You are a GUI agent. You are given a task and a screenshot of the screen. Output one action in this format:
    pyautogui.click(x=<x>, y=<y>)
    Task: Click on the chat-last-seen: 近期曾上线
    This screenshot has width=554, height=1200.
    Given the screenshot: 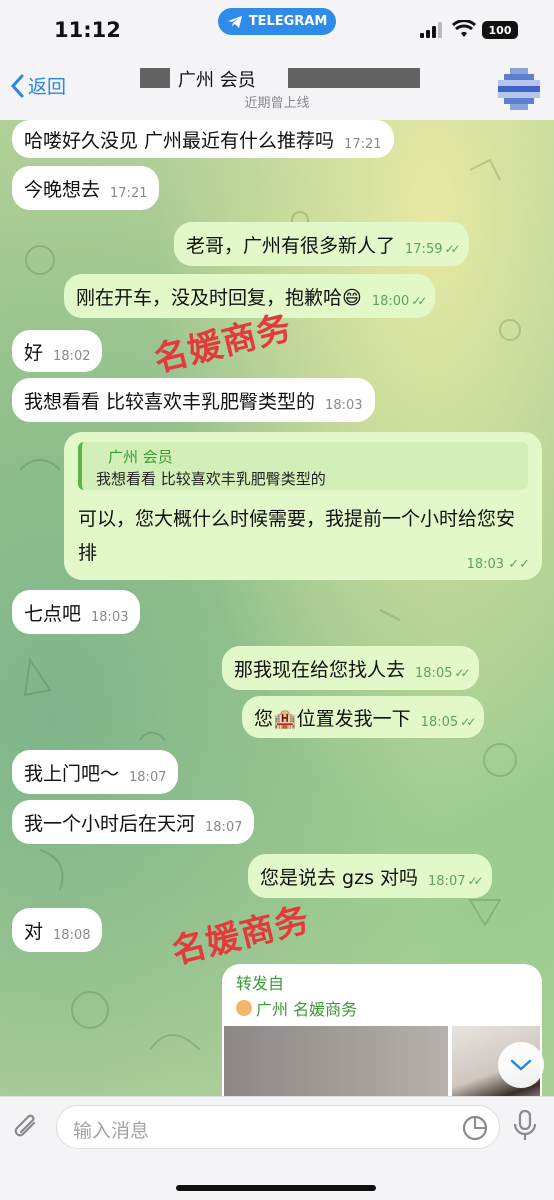 What is the action you would take?
    pyautogui.click(x=277, y=103)
    